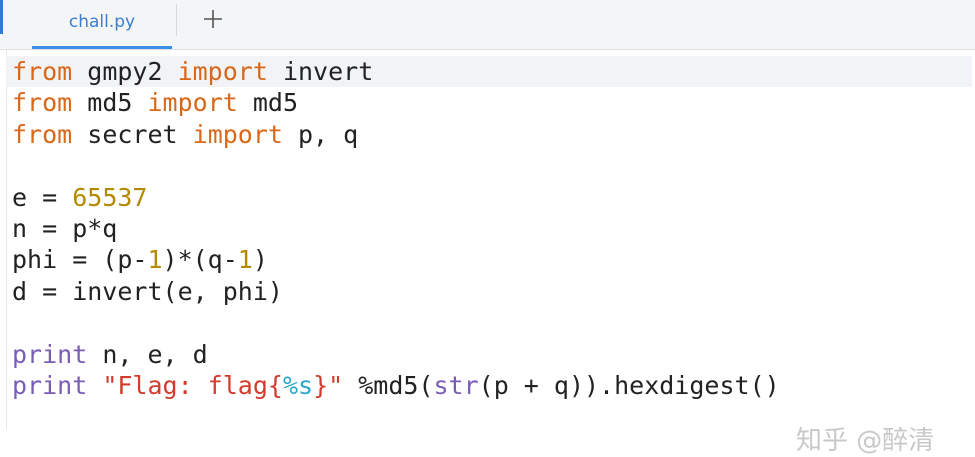  I want to click on code-token: e =, so click(42, 197).